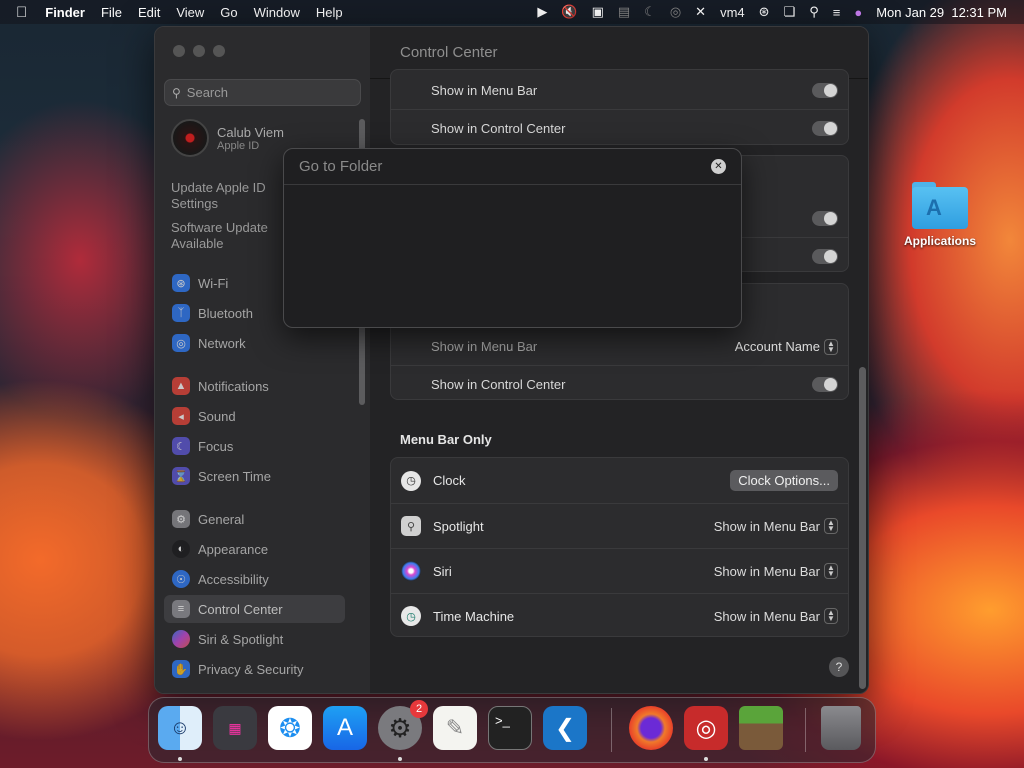 This screenshot has width=1024, height=768. What do you see at coordinates (345, 728) in the screenshot?
I see `app-store-icon: A` at bounding box center [345, 728].